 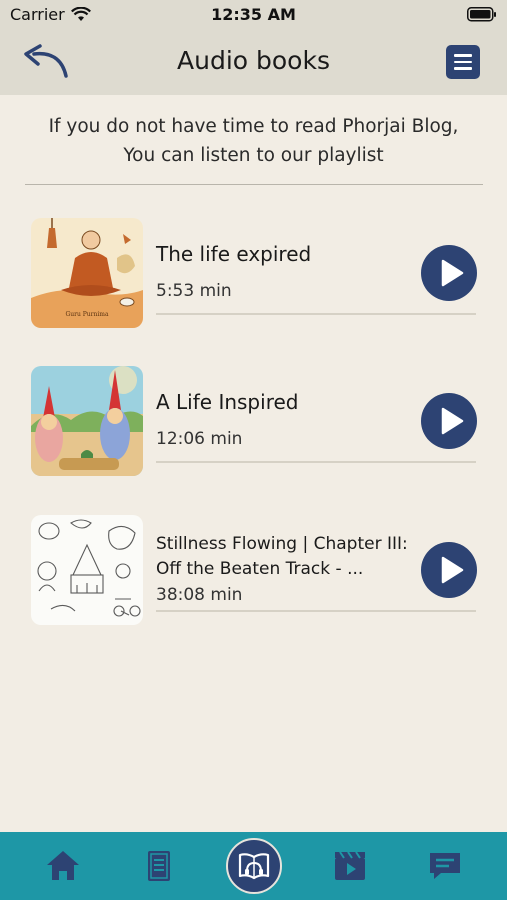 What do you see at coordinates (227, 402) in the screenshot?
I see `track-title: A Life Inspired` at bounding box center [227, 402].